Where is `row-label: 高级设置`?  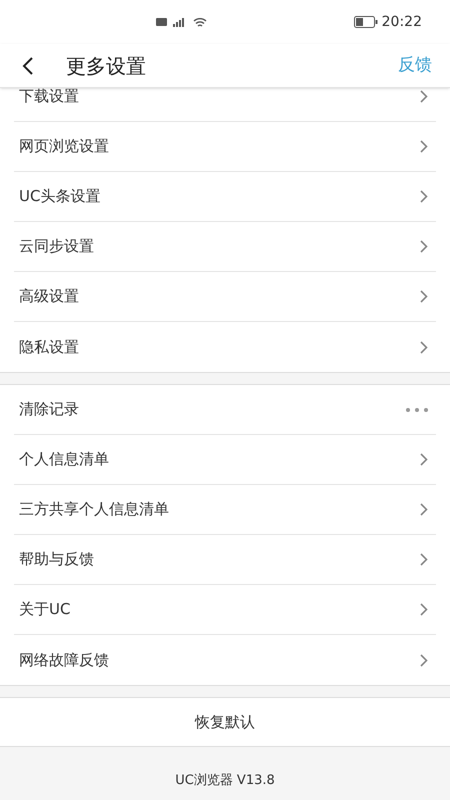
row-label: 高级设置 is located at coordinates (49, 297).